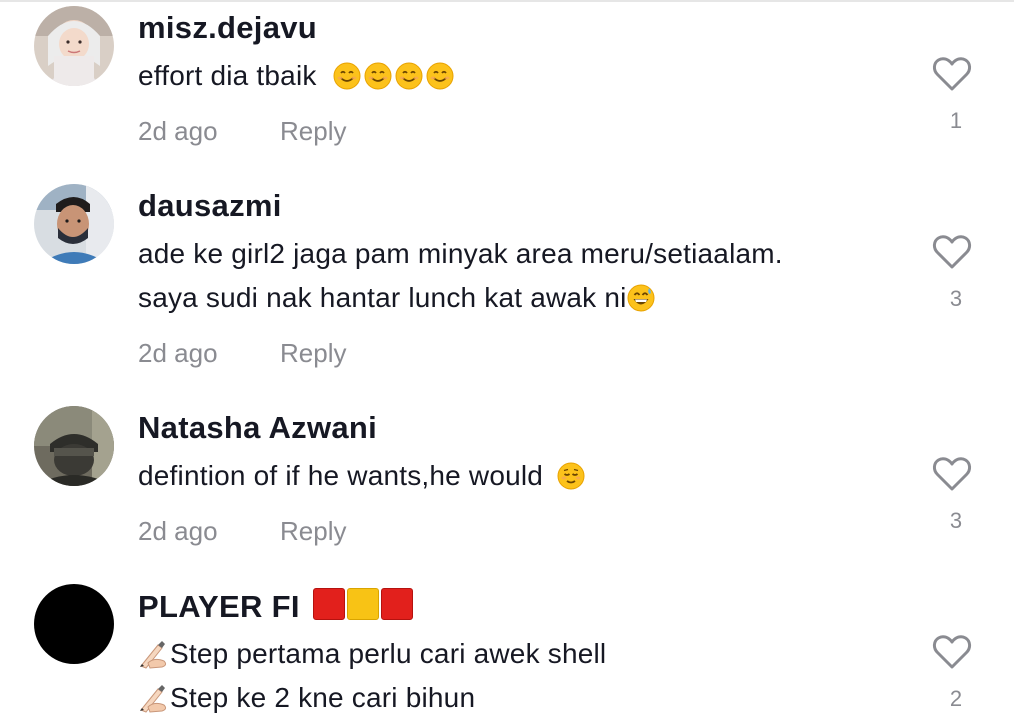  Describe the element at coordinates (382, 297) in the screenshot. I see `comment-text-line: saya sudi nak hantar lunch kat awak ni` at that location.